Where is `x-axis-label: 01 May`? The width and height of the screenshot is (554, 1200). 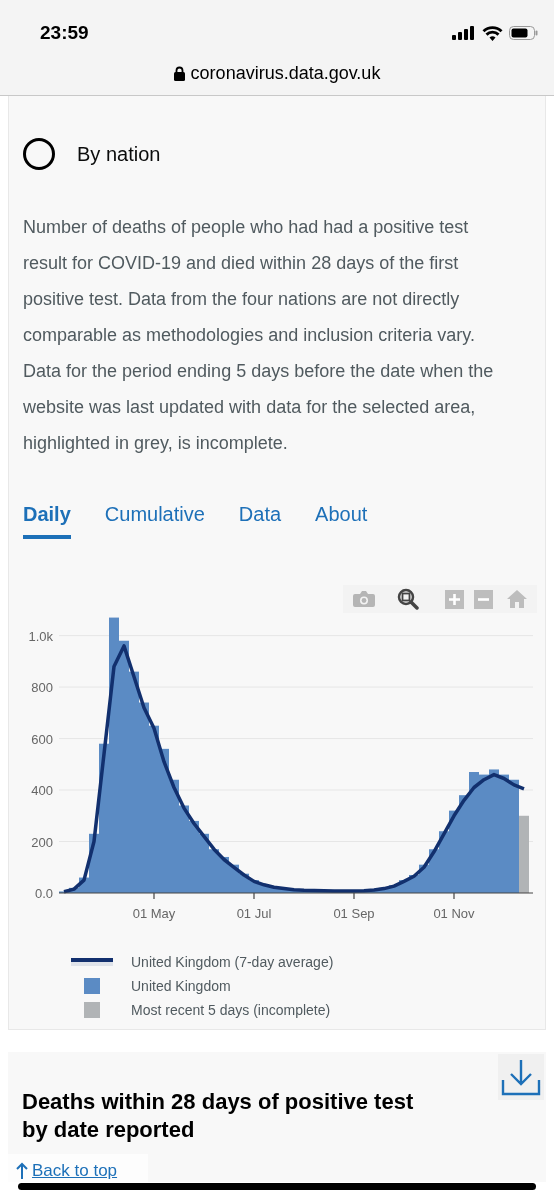 x-axis-label: 01 May is located at coordinates (154, 913).